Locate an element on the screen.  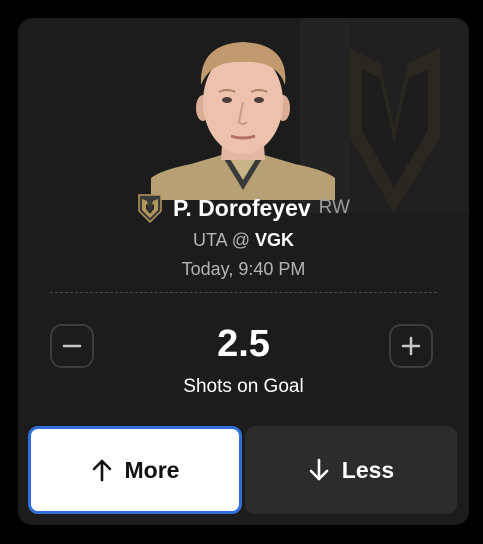
game-matchup: UTA @ VGK is located at coordinates (243, 240).